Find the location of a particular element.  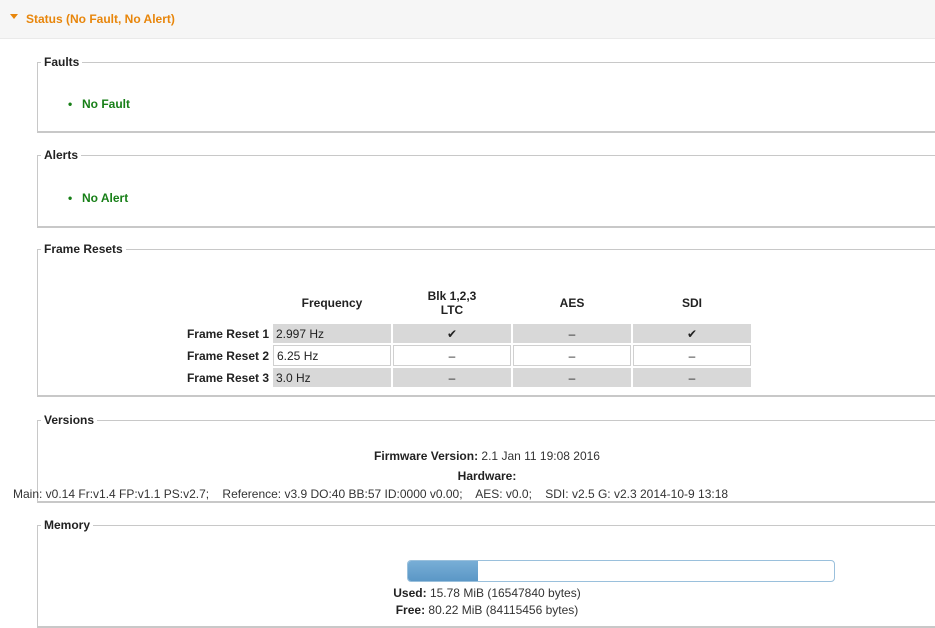

status-header: Status (No Fault, No Alert) is located at coordinates (467, 19).